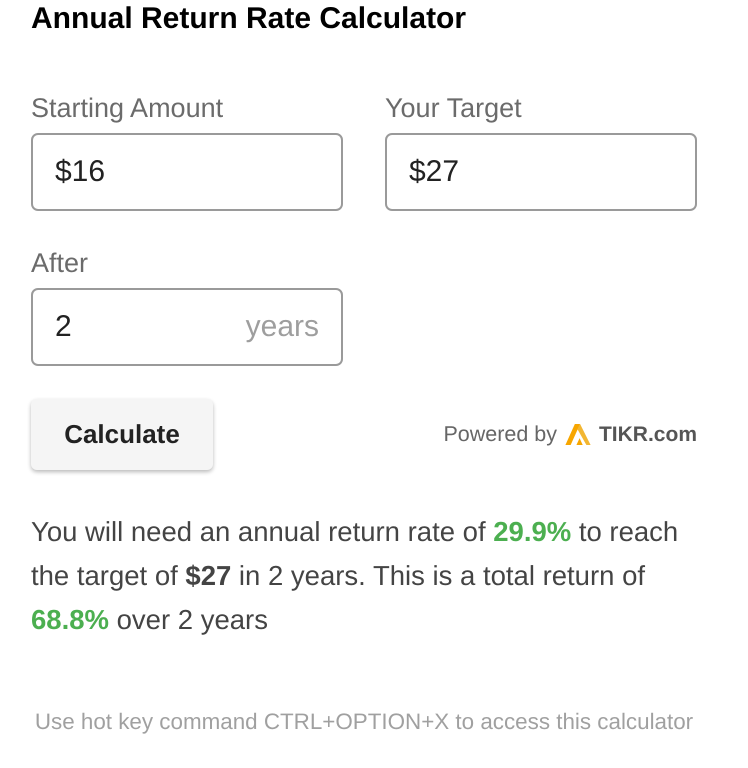 This screenshot has height=768, width=748. What do you see at coordinates (500, 434) in the screenshot?
I see `powered-by-text: Powered by` at bounding box center [500, 434].